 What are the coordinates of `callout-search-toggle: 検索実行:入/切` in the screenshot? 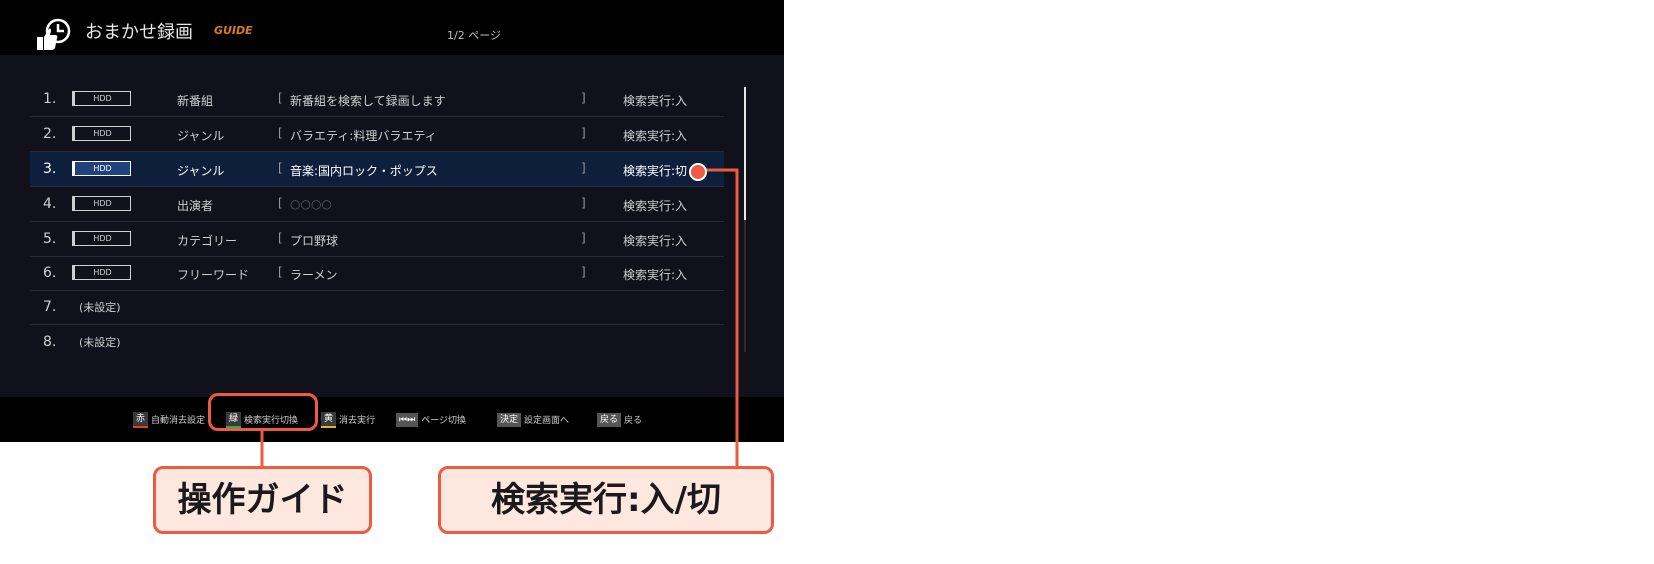 It's located at (606, 500).